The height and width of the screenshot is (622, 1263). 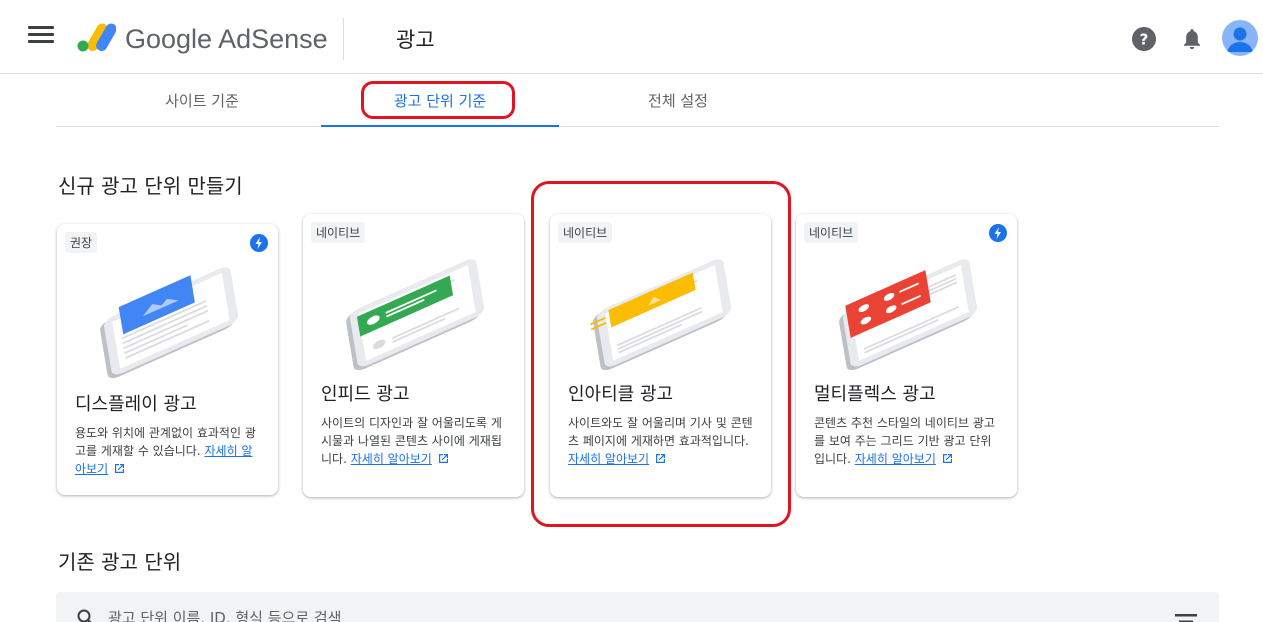 I want to click on tab-bar: 사이트 기준 광고 단위 기준 전체 설정, so click(x=637, y=101).